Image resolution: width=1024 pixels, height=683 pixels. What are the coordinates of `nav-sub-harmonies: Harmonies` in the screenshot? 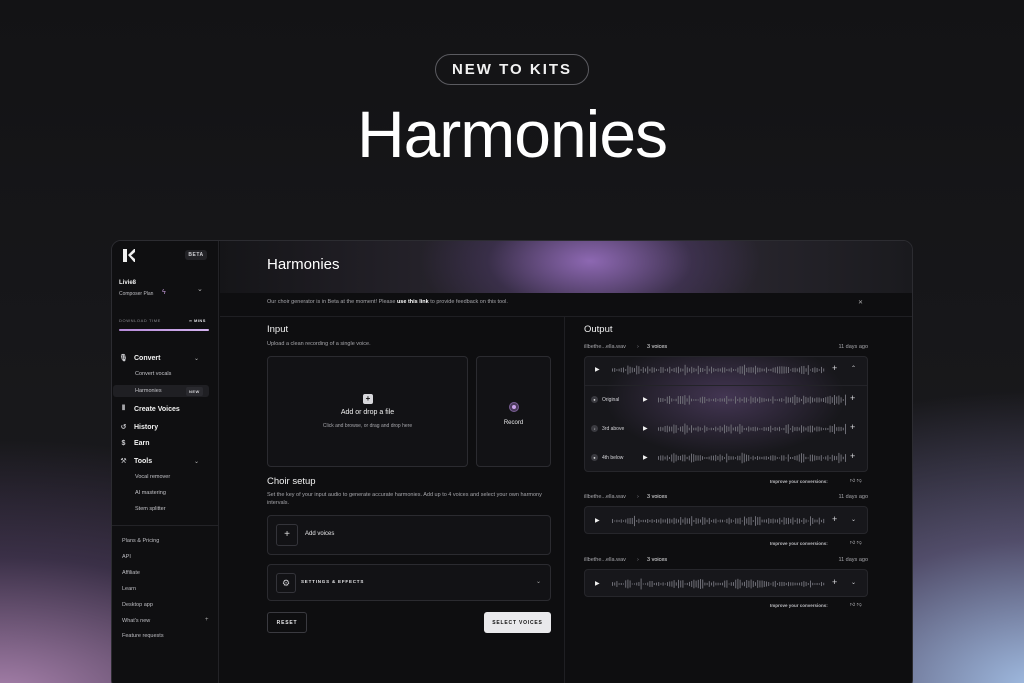 It's located at (148, 391).